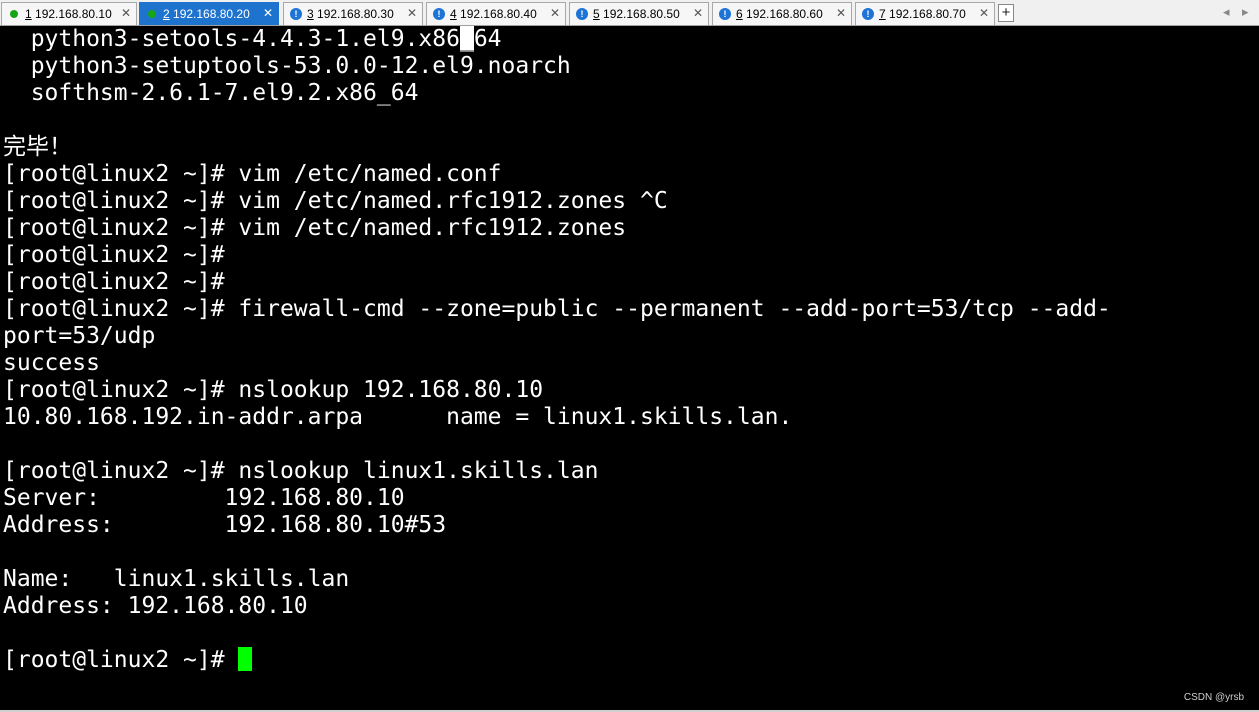 The image size is (1259, 712). What do you see at coordinates (466, 39) in the screenshot?
I see `selection-highlight: _` at bounding box center [466, 39].